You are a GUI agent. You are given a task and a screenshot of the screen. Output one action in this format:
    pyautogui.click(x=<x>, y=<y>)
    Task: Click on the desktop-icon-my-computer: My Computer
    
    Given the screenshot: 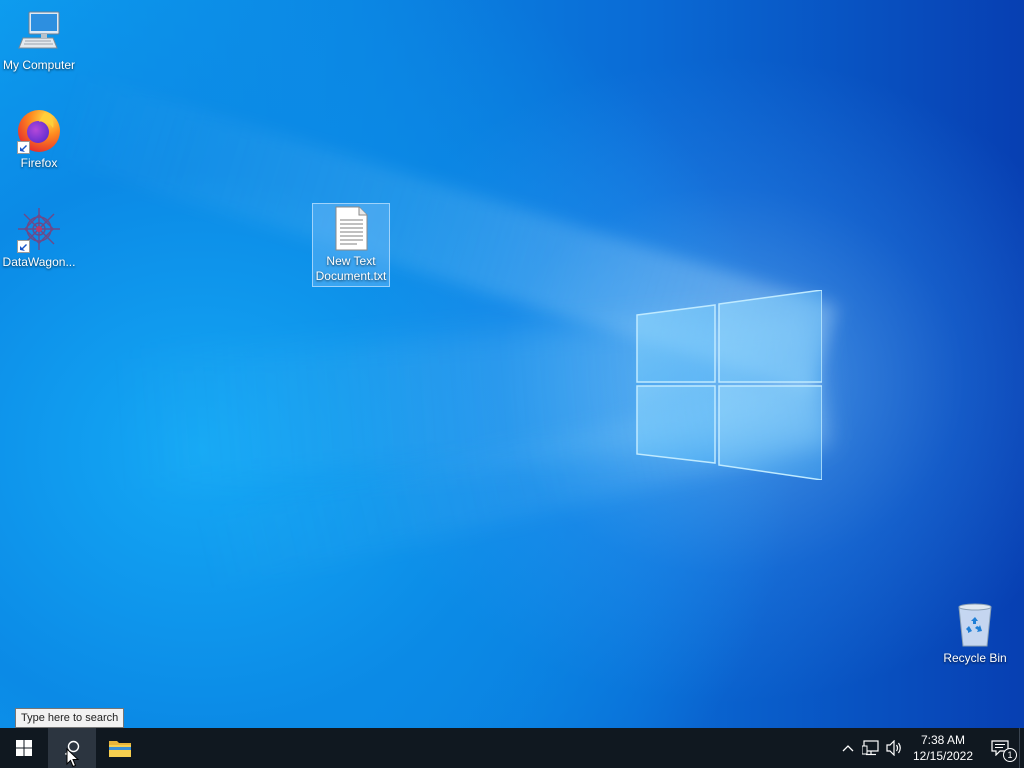 What is the action you would take?
    pyautogui.click(x=39, y=40)
    